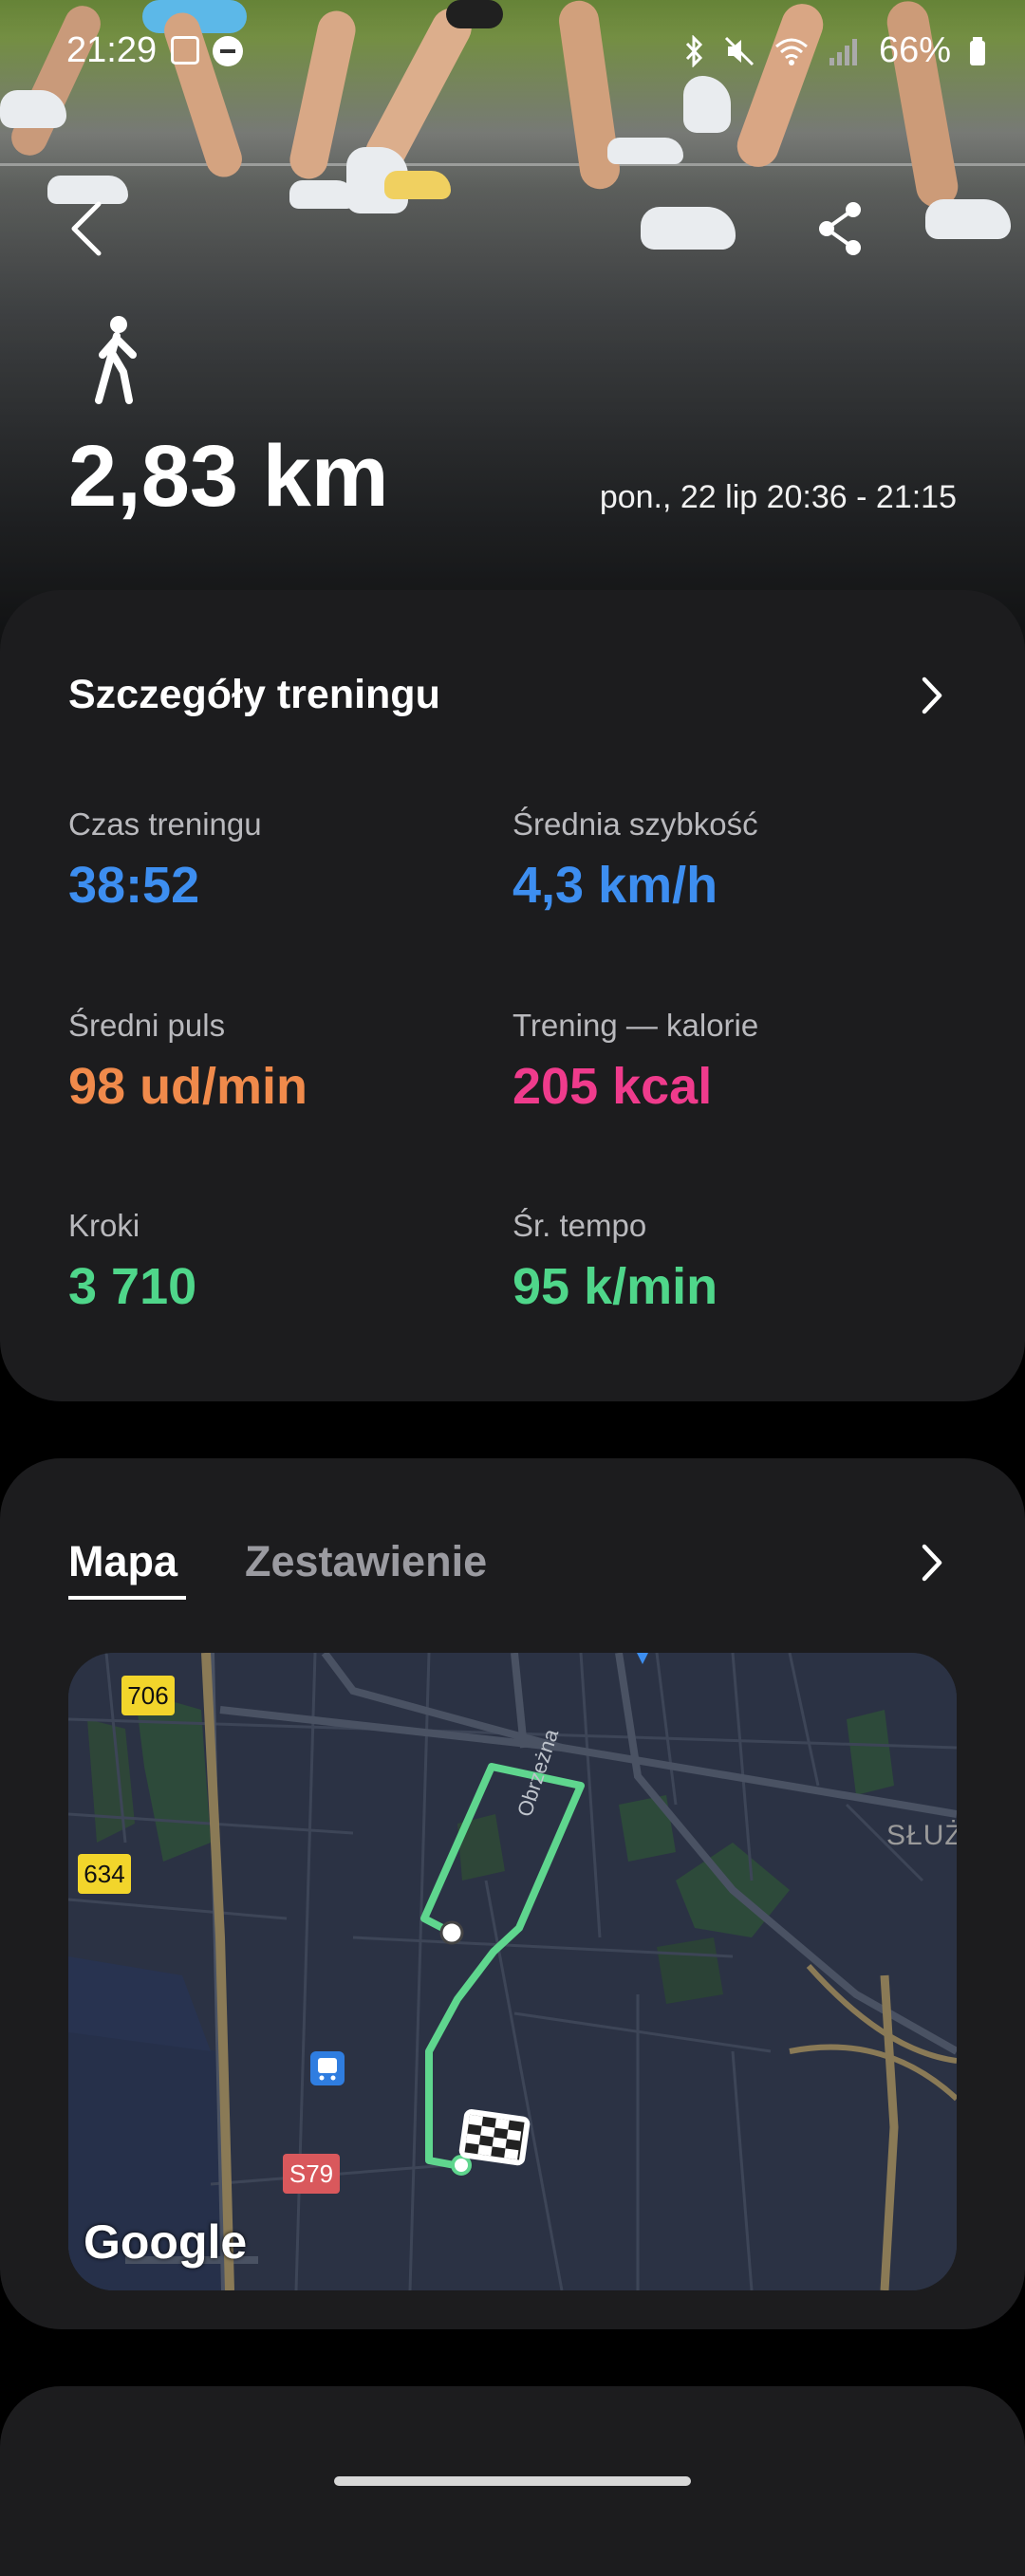 This screenshot has width=1025, height=2576. What do you see at coordinates (494, 2137) in the screenshot?
I see `finish-flag-icon` at bounding box center [494, 2137].